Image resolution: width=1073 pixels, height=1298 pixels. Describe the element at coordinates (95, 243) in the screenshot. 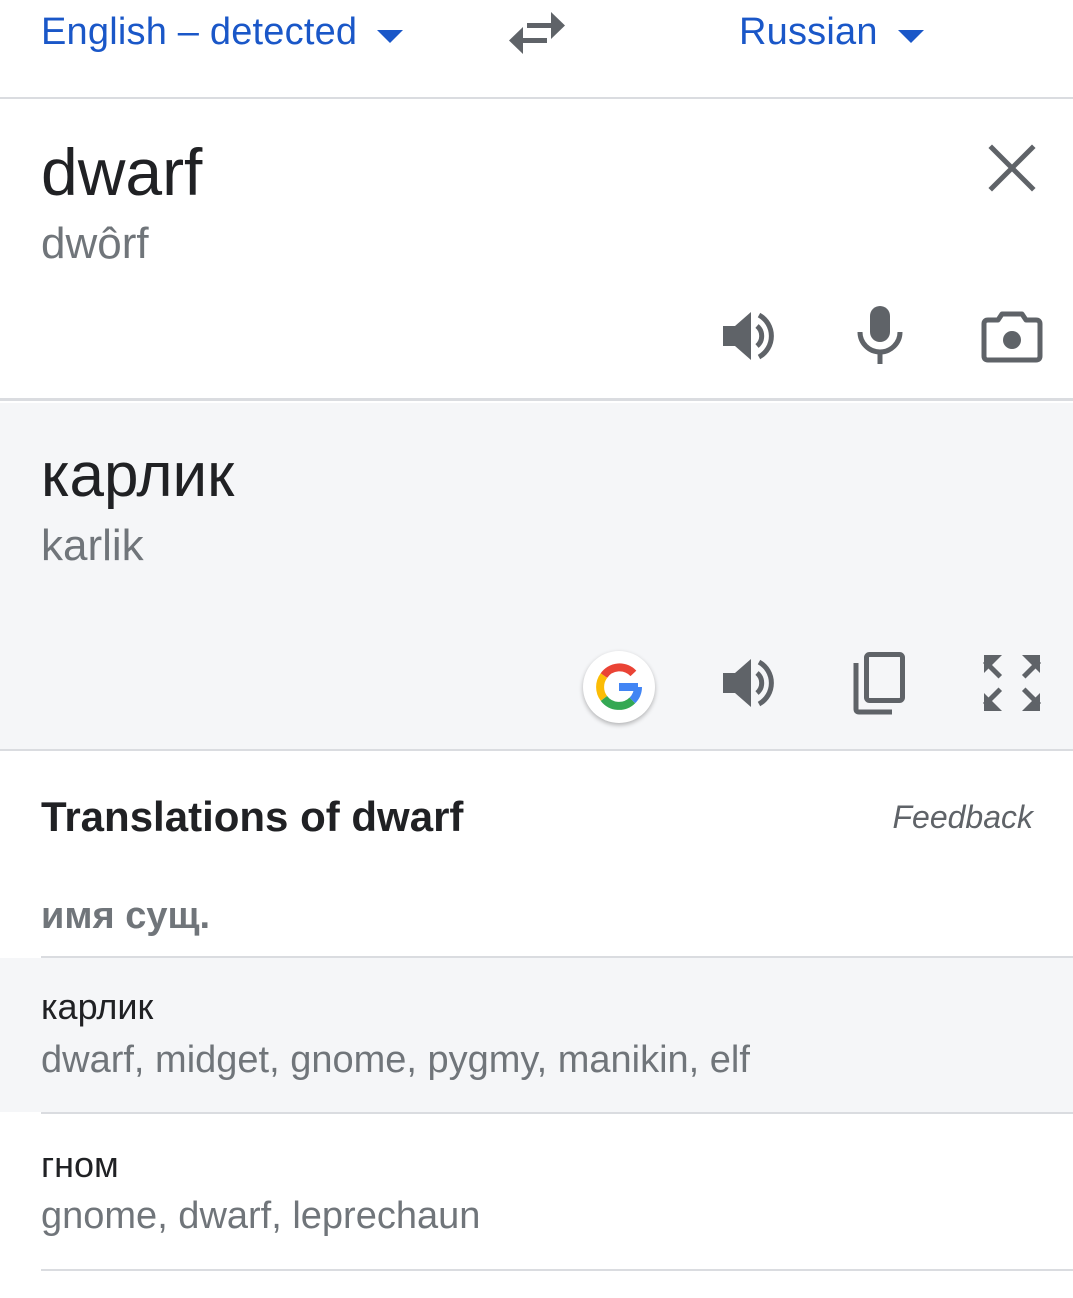

I see `source-transliteration: dwôrf` at that location.